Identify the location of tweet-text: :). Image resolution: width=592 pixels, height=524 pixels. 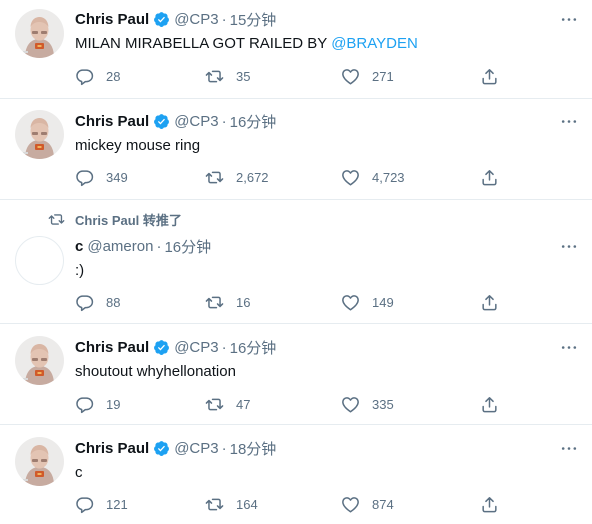
(80, 270).